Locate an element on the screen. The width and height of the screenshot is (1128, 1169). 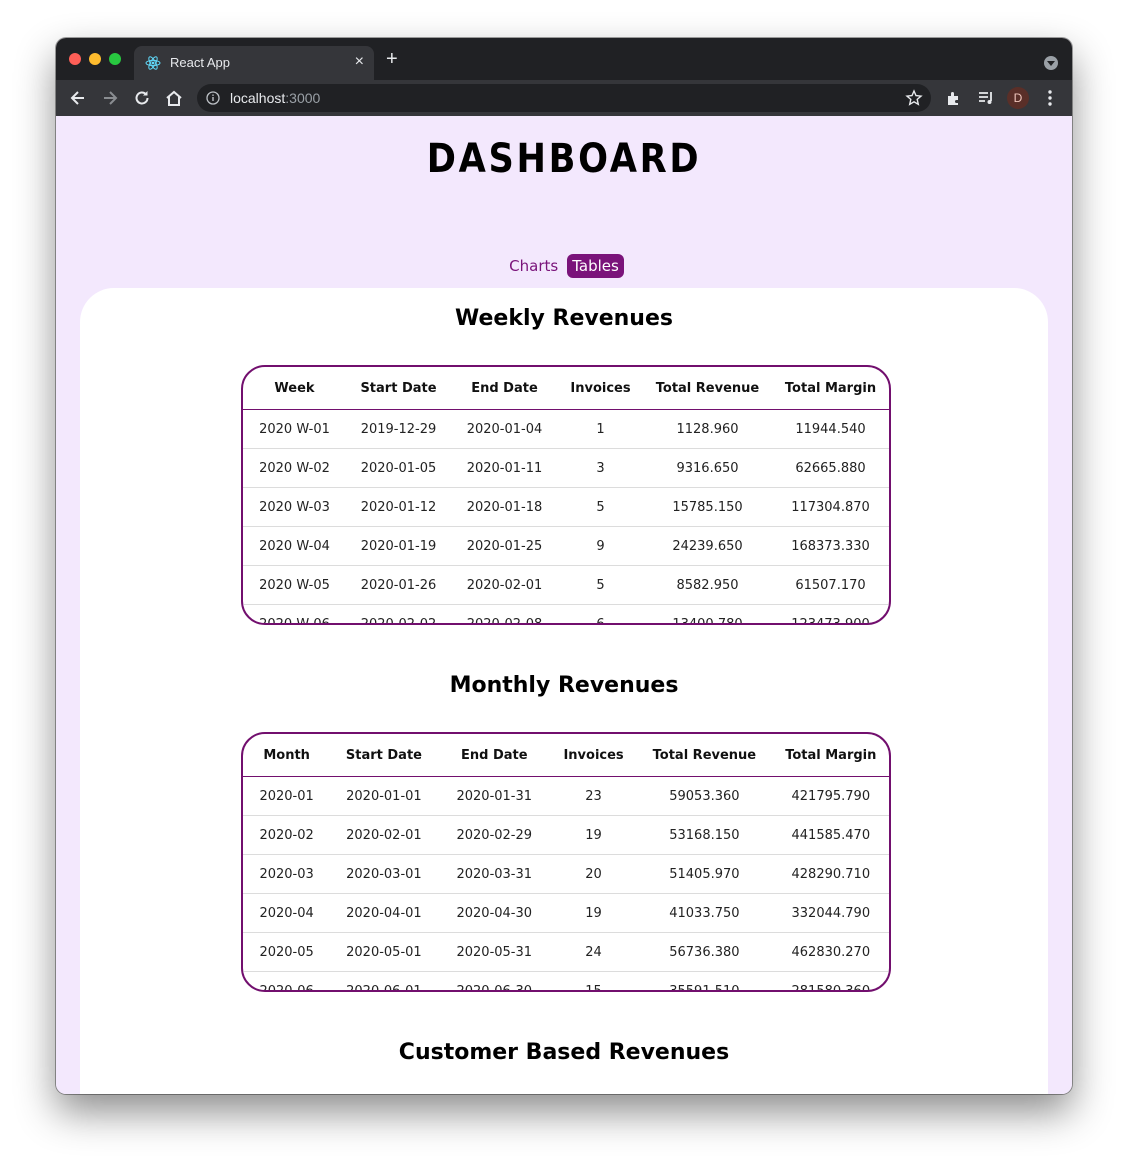
table-cell: 421795.790 is located at coordinates (830, 796).